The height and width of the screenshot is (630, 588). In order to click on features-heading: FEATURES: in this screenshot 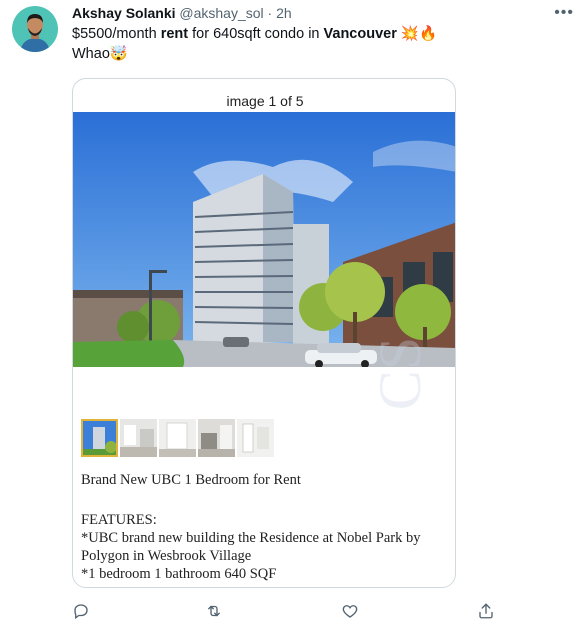, I will do `click(119, 520)`.